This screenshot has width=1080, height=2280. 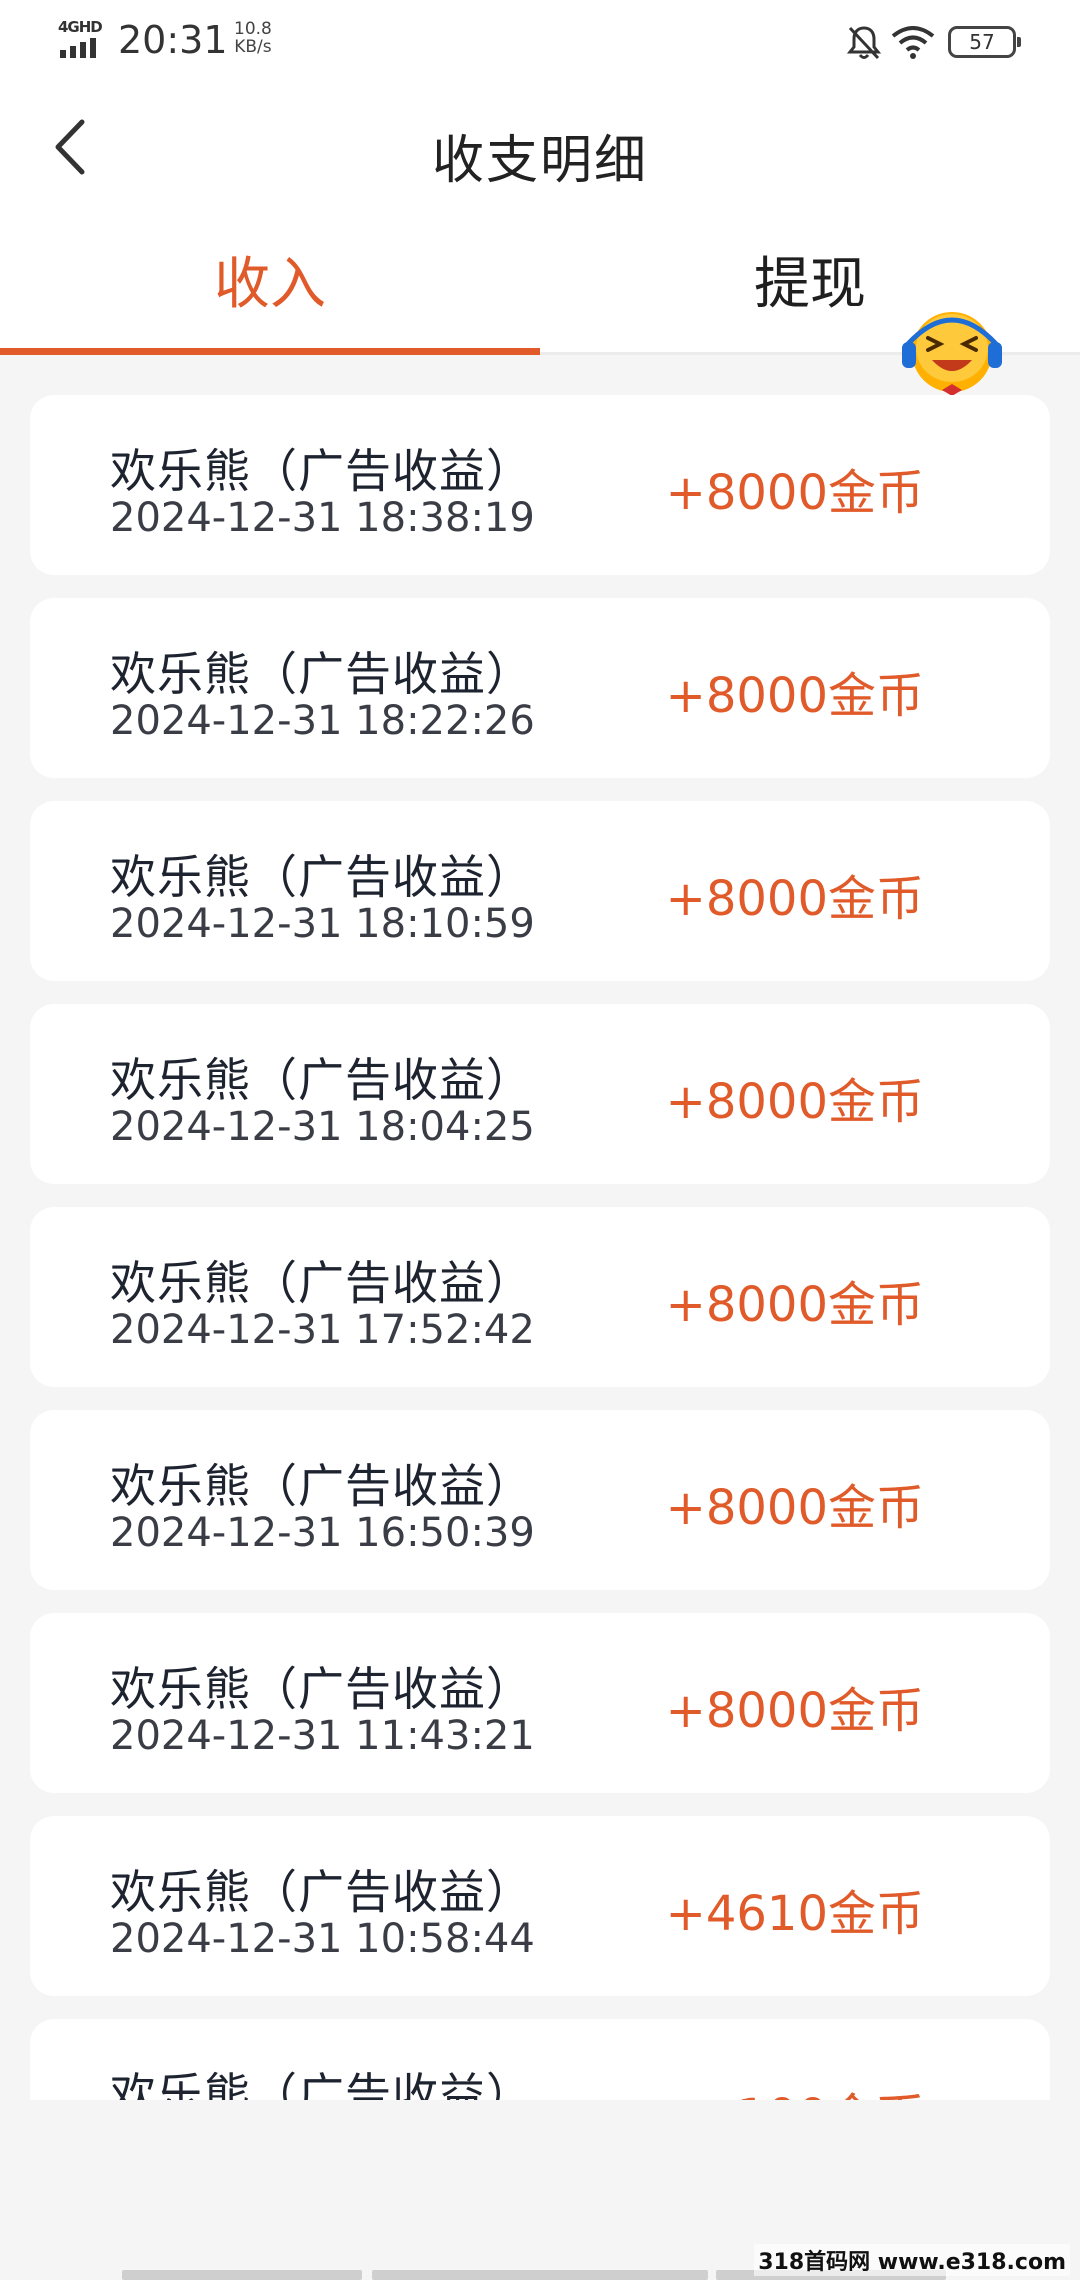 What do you see at coordinates (864, 43) in the screenshot?
I see `bell-muted-icon` at bounding box center [864, 43].